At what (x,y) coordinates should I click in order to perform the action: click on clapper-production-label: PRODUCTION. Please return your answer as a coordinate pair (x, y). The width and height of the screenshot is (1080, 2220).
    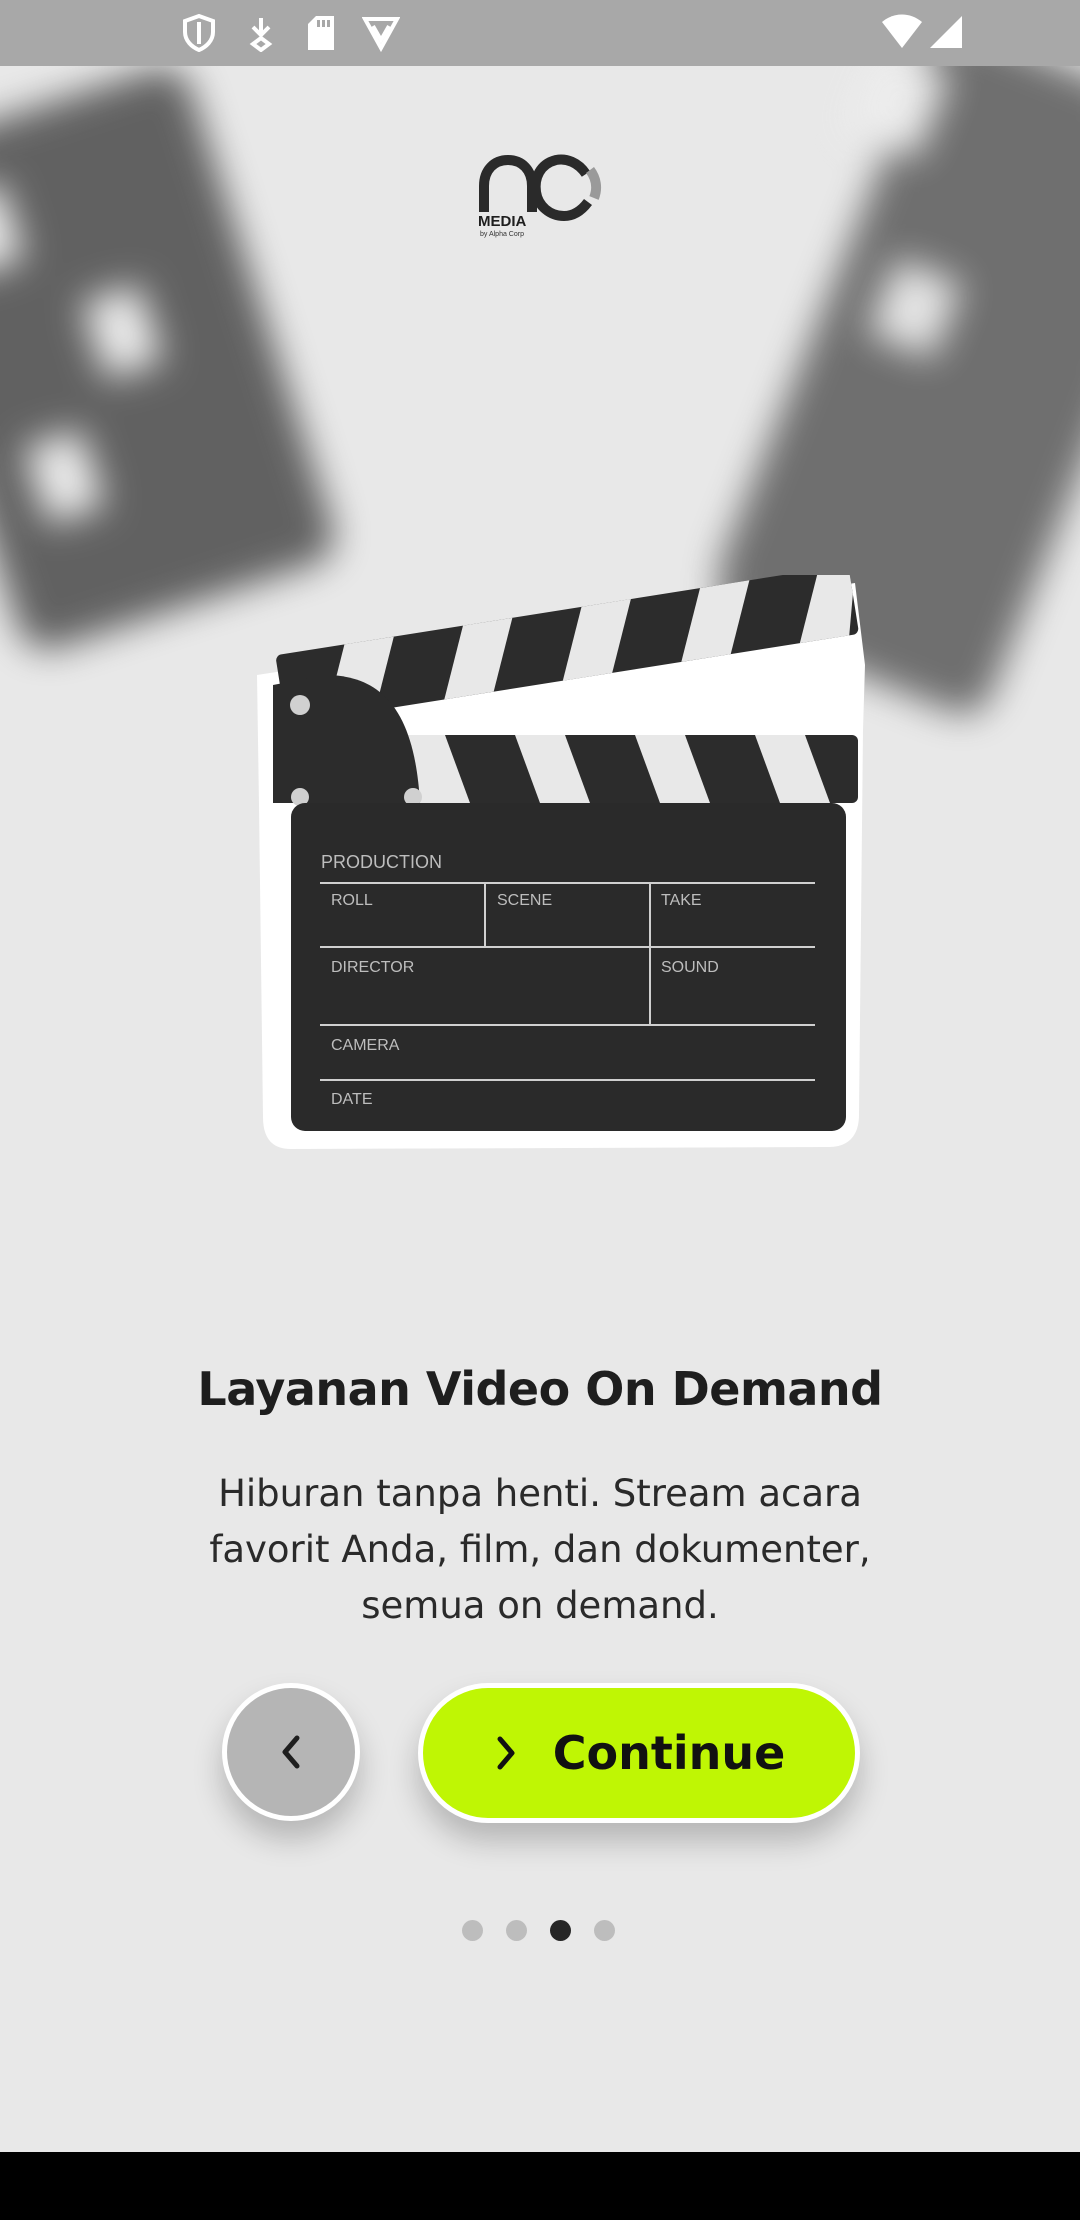
    Looking at the image, I should click on (381, 862).